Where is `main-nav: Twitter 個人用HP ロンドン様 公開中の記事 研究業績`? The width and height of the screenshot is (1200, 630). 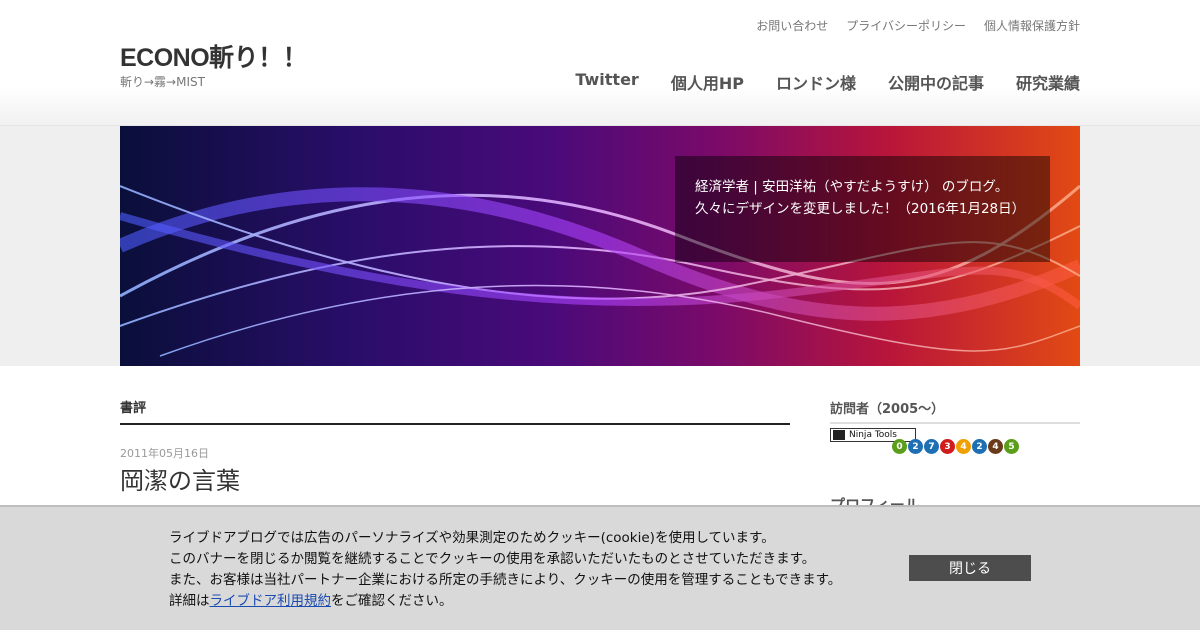
main-nav: Twitter 個人用HP ロンドン様 公開中の記事 研究業績 is located at coordinates (827, 82).